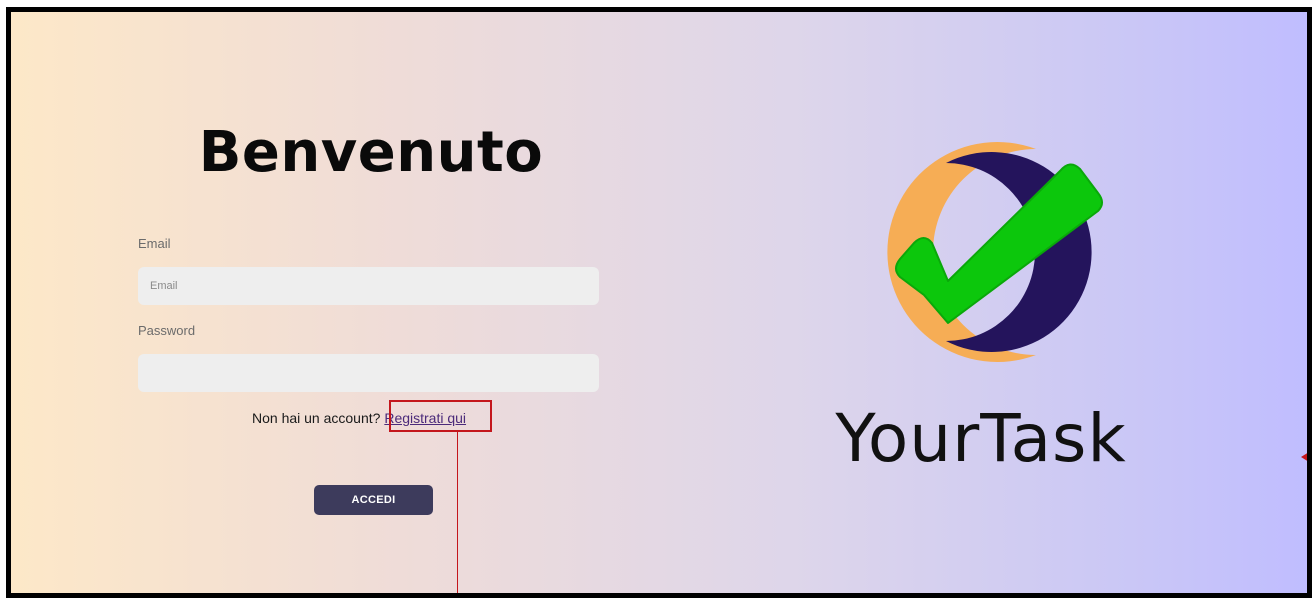 The height and width of the screenshot is (599, 1314). Describe the element at coordinates (368, 373) in the screenshot. I see `password-input` at that location.